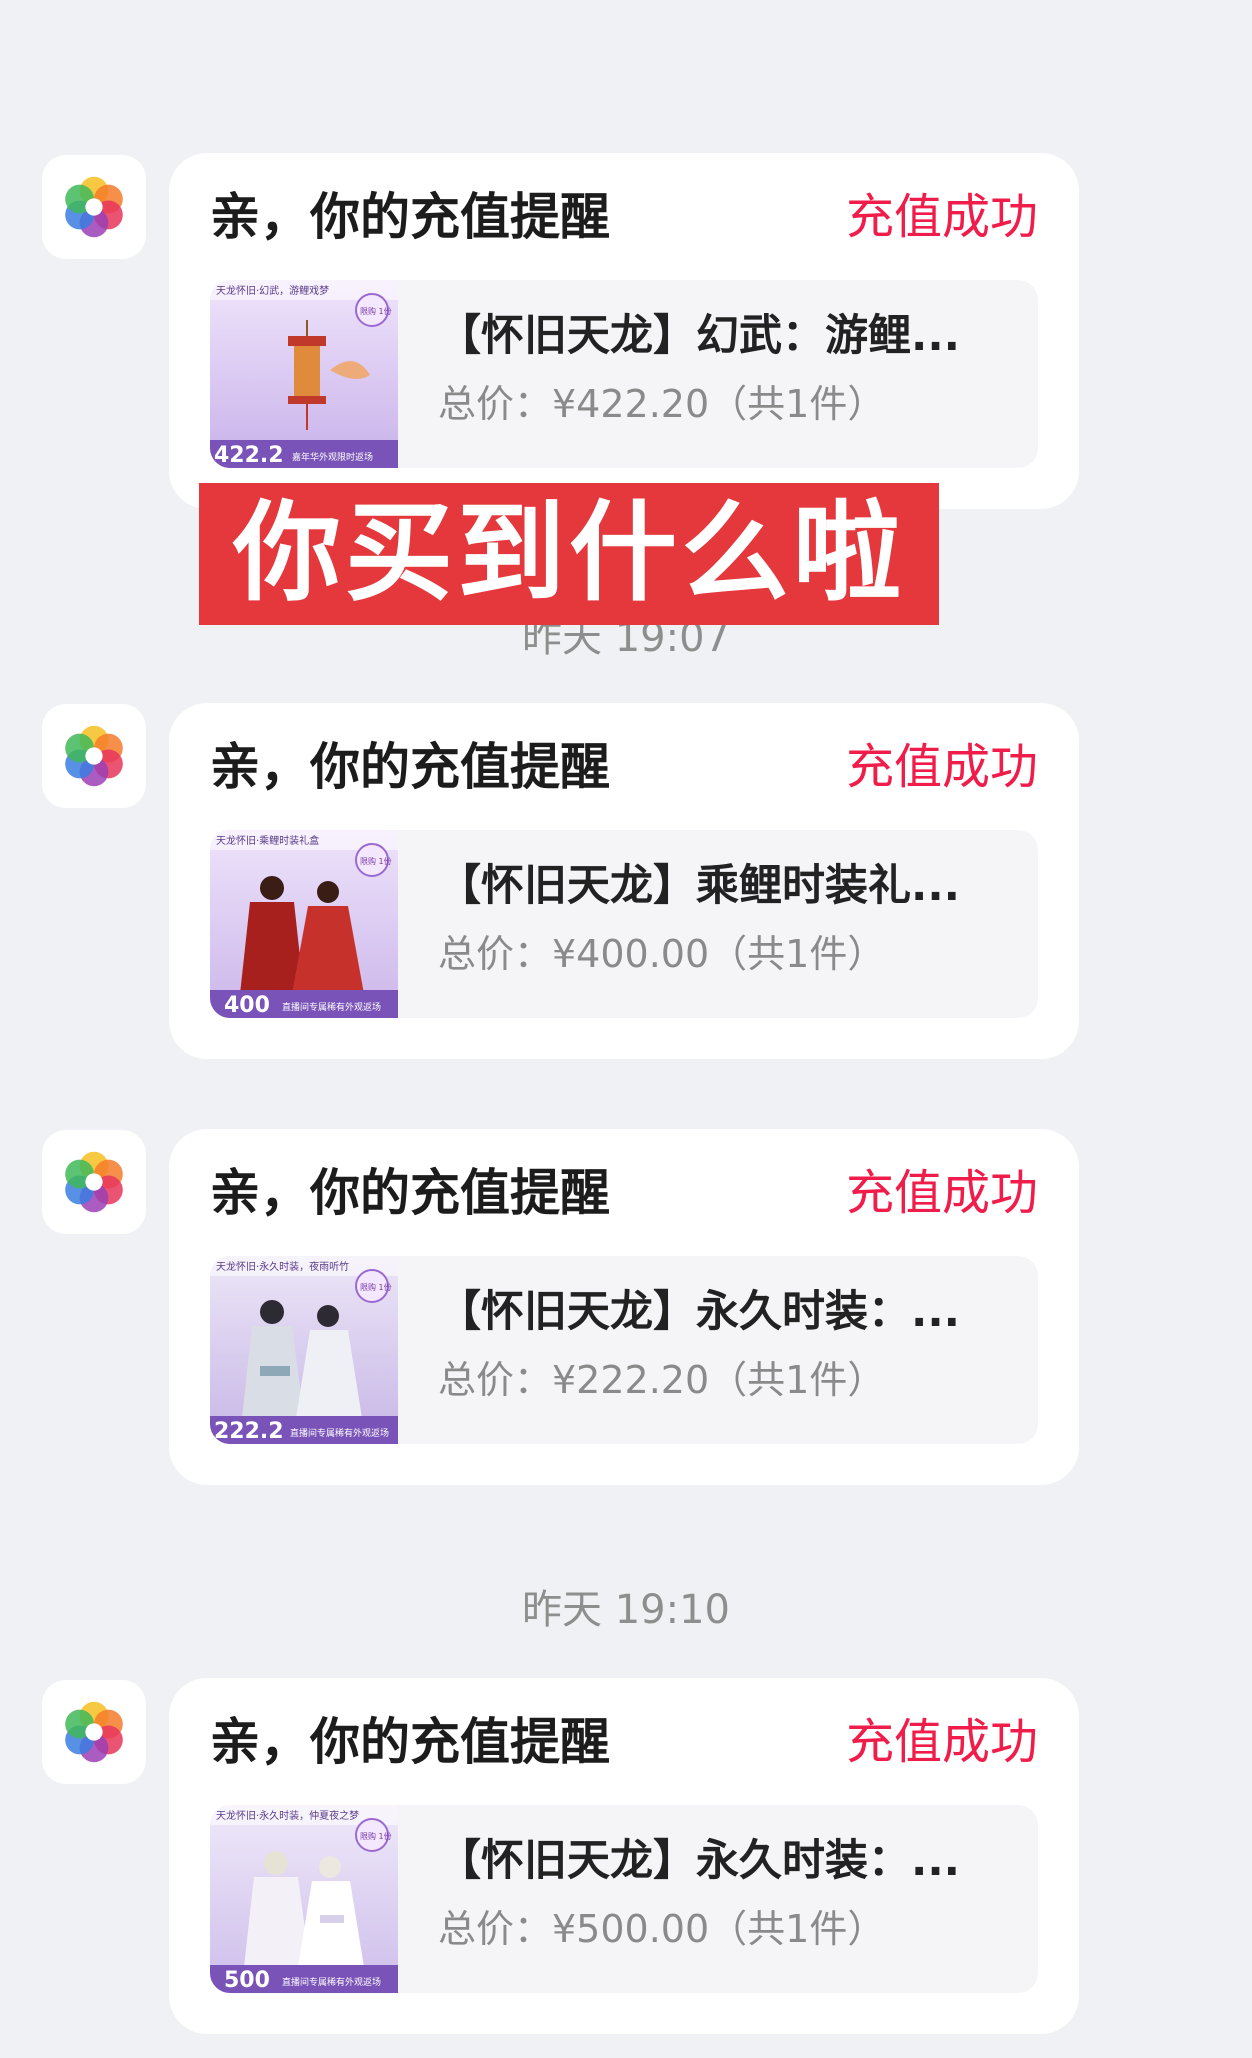  I want to click on thumb-top-text: 天龙怀旧·永久时装，仲夏夜之梦, so click(287, 1815).